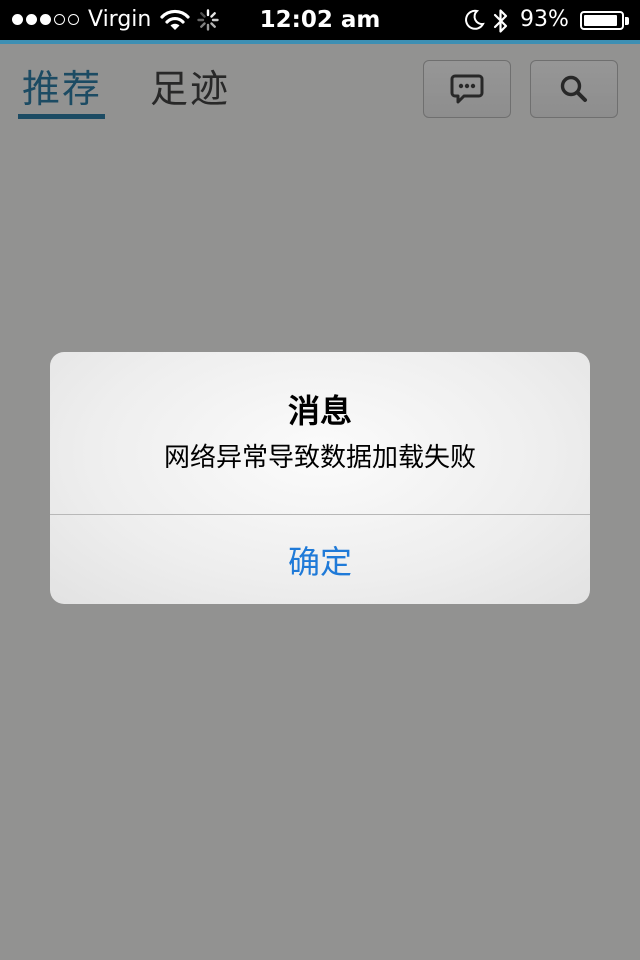  I want to click on battery-fill, so click(600, 20).